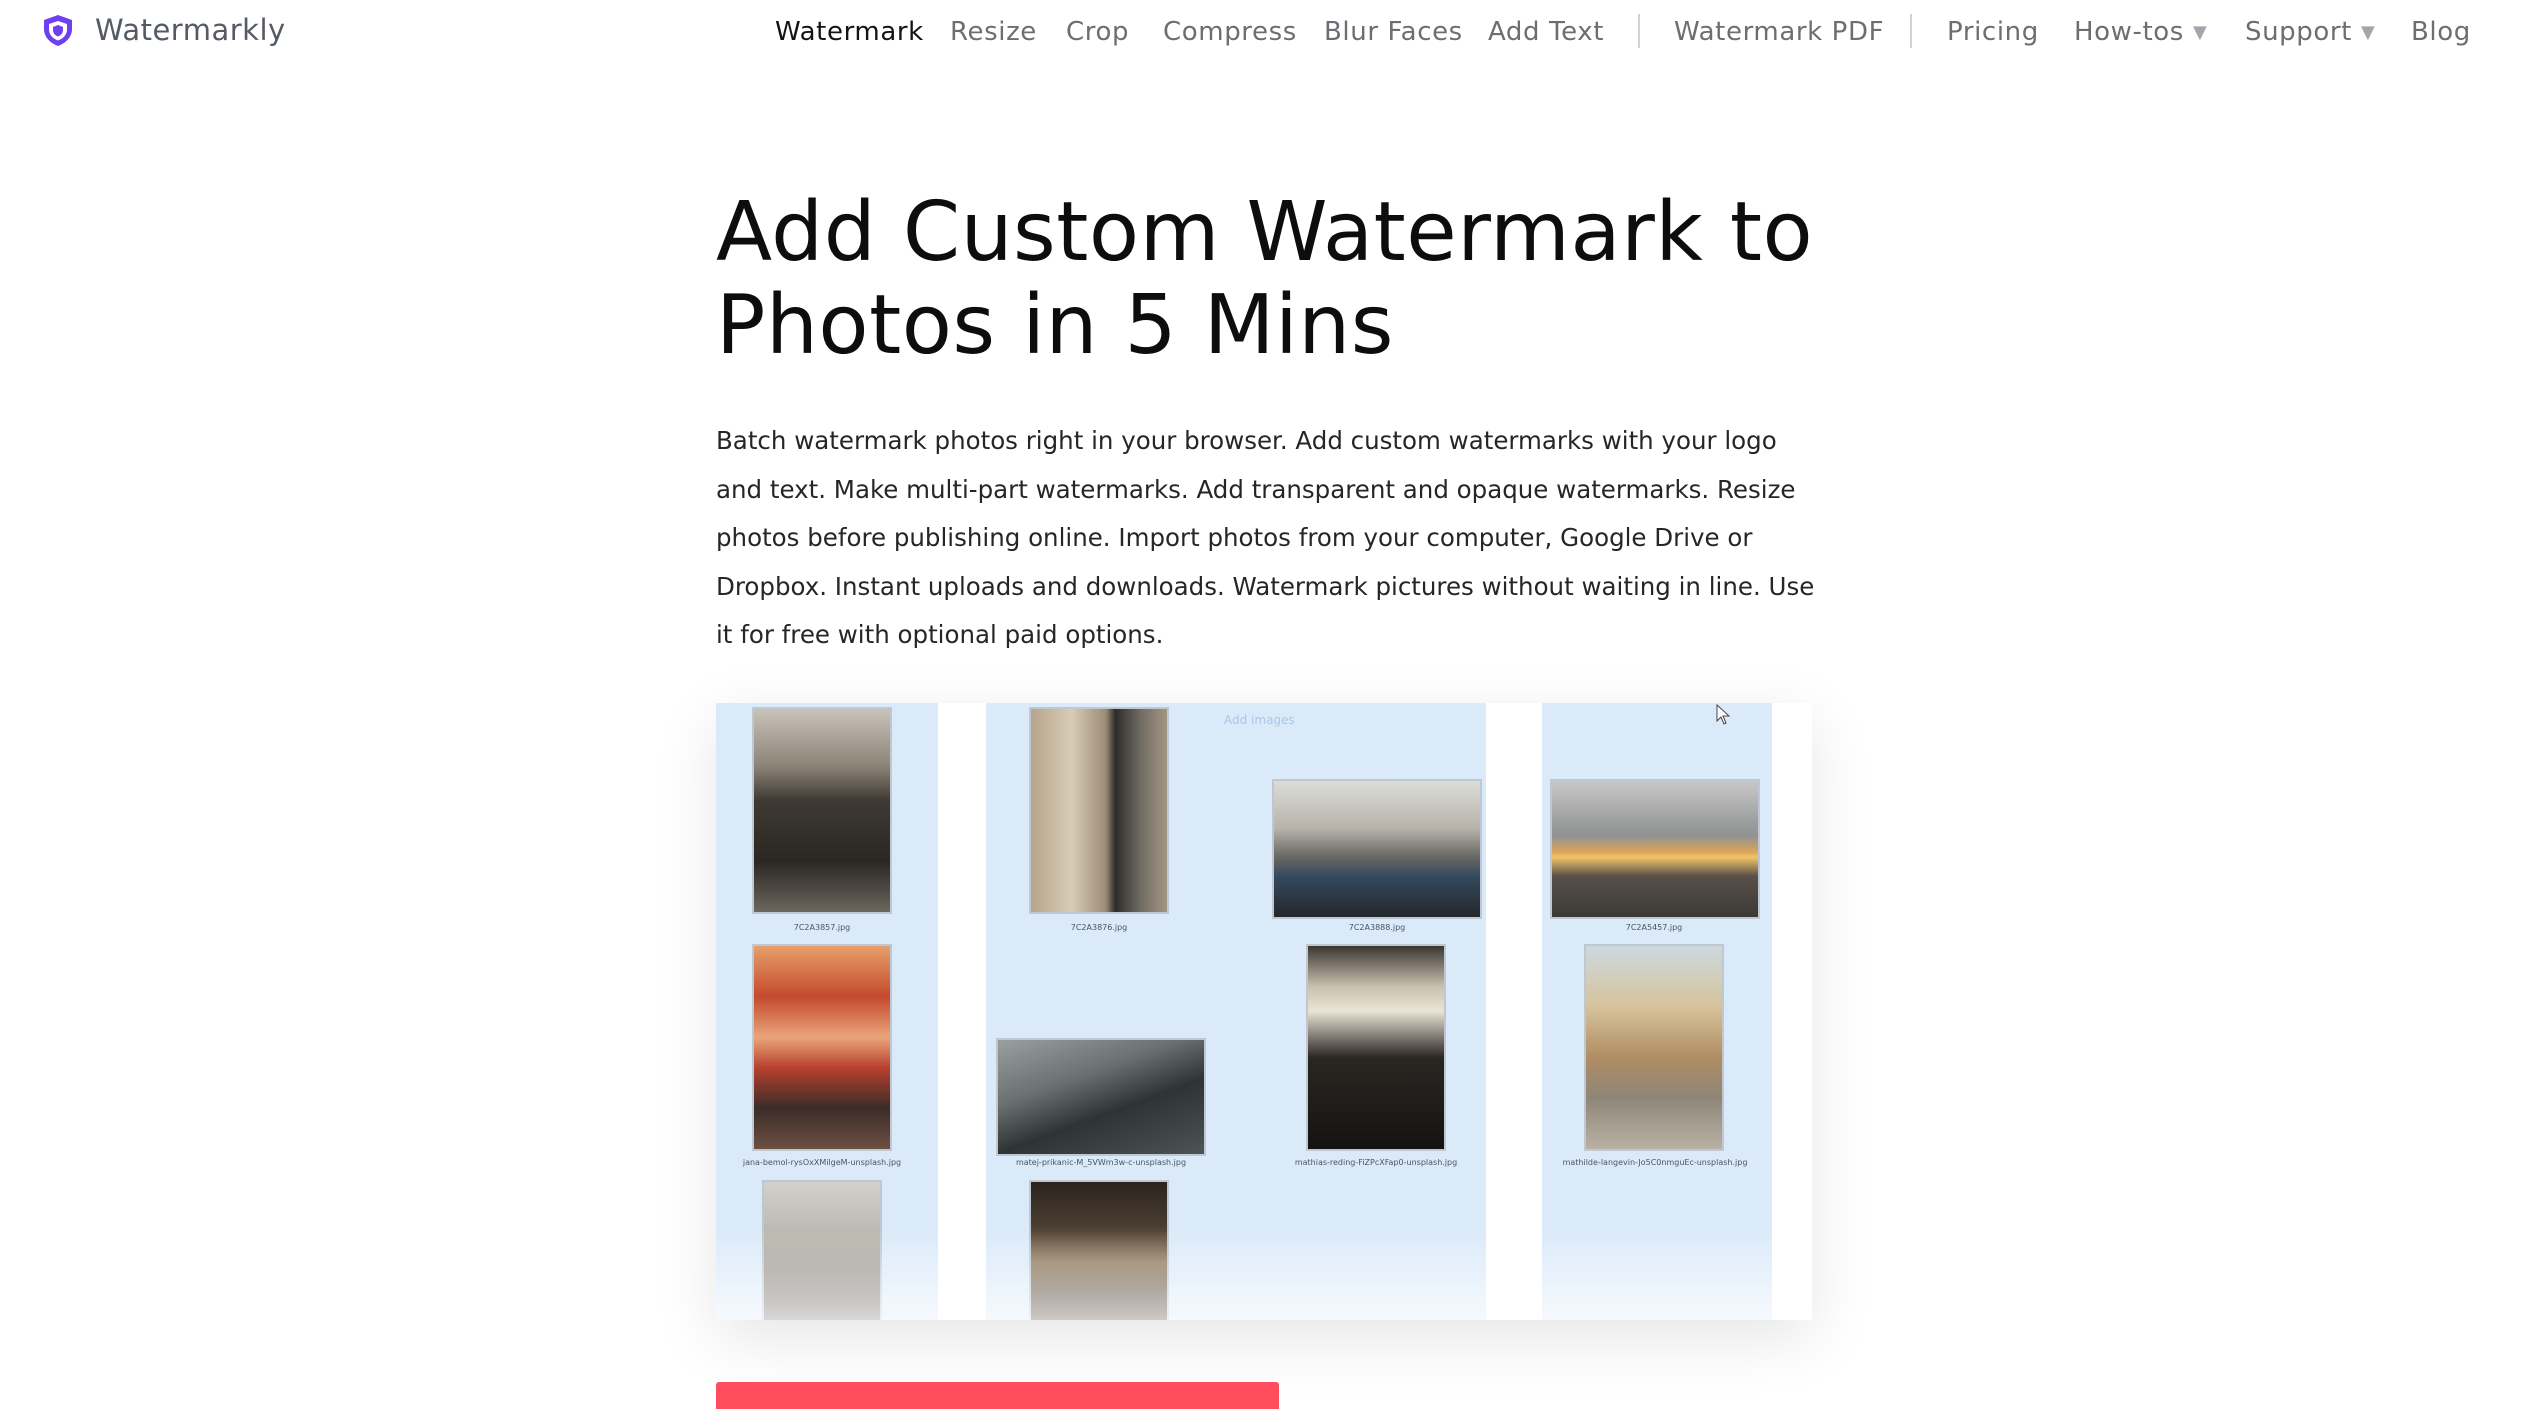  Describe the element at coordinates (1546, 32) in the screenshot. I see `nav-add-text: Add Text` at that location.